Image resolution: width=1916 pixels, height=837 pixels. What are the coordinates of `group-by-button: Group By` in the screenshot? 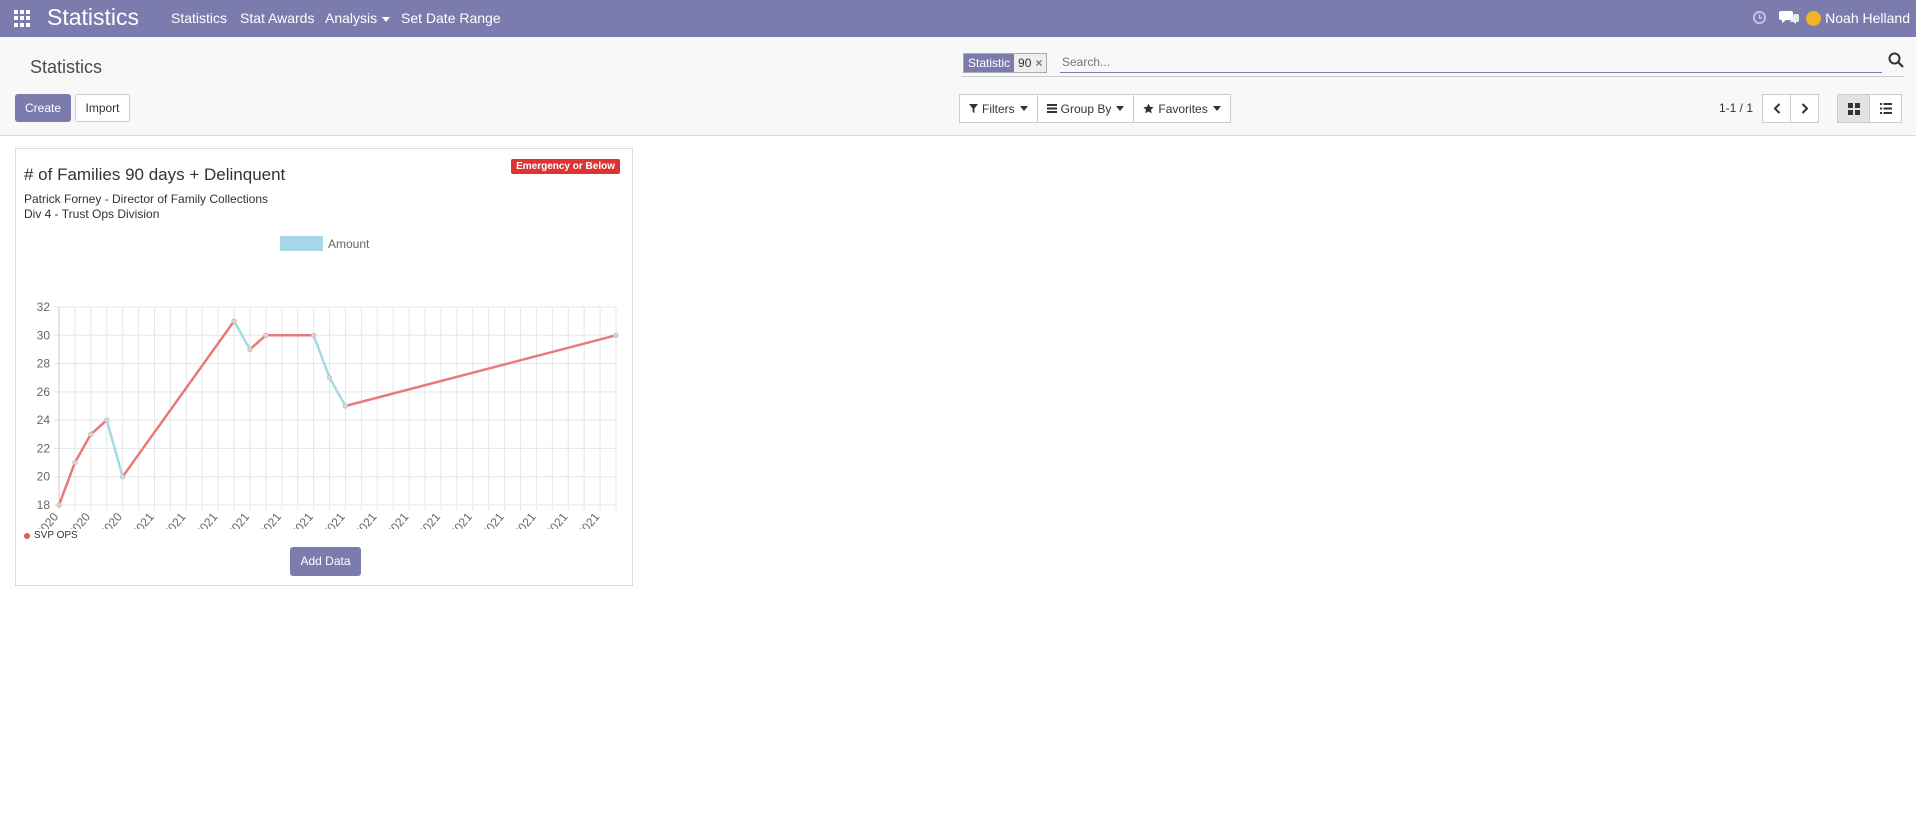 It's located at (1085, 108).